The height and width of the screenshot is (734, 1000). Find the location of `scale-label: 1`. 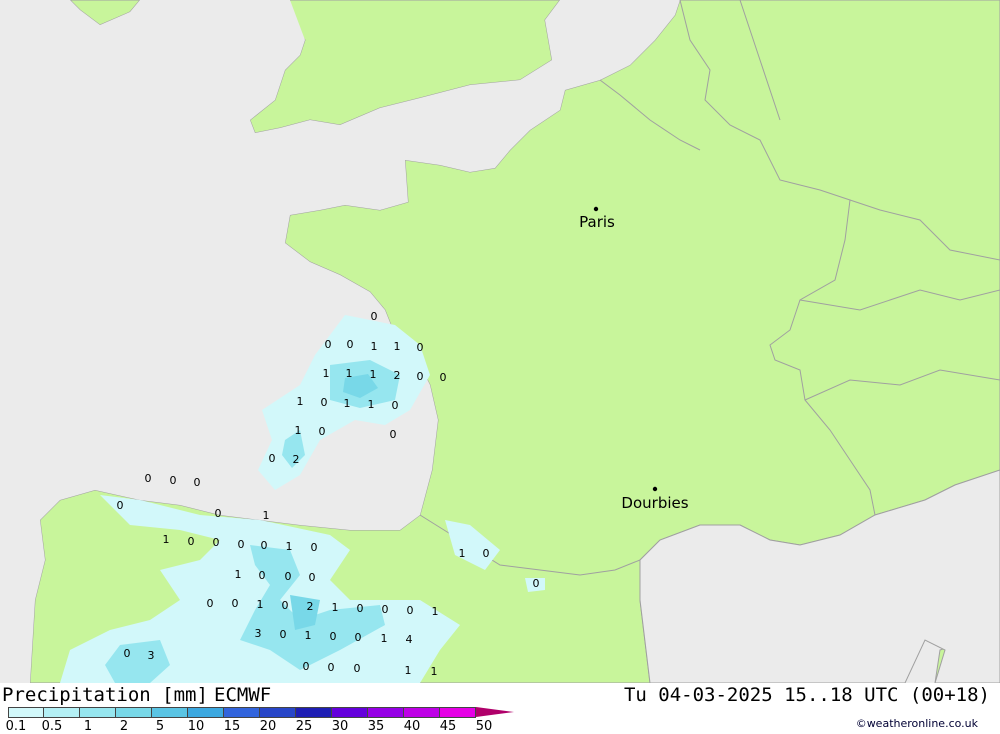

scale-label: 1 is located at coordinates (88, 726).